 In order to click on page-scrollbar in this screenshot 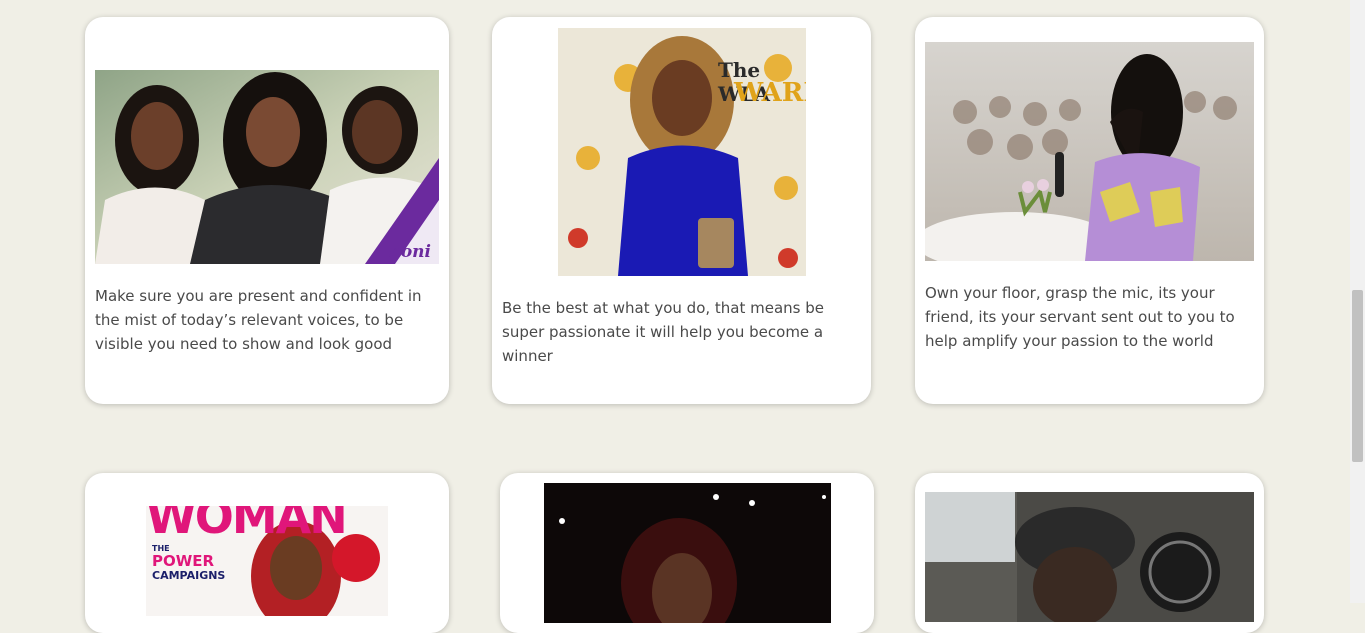, I will do `click(1357, 301)`.